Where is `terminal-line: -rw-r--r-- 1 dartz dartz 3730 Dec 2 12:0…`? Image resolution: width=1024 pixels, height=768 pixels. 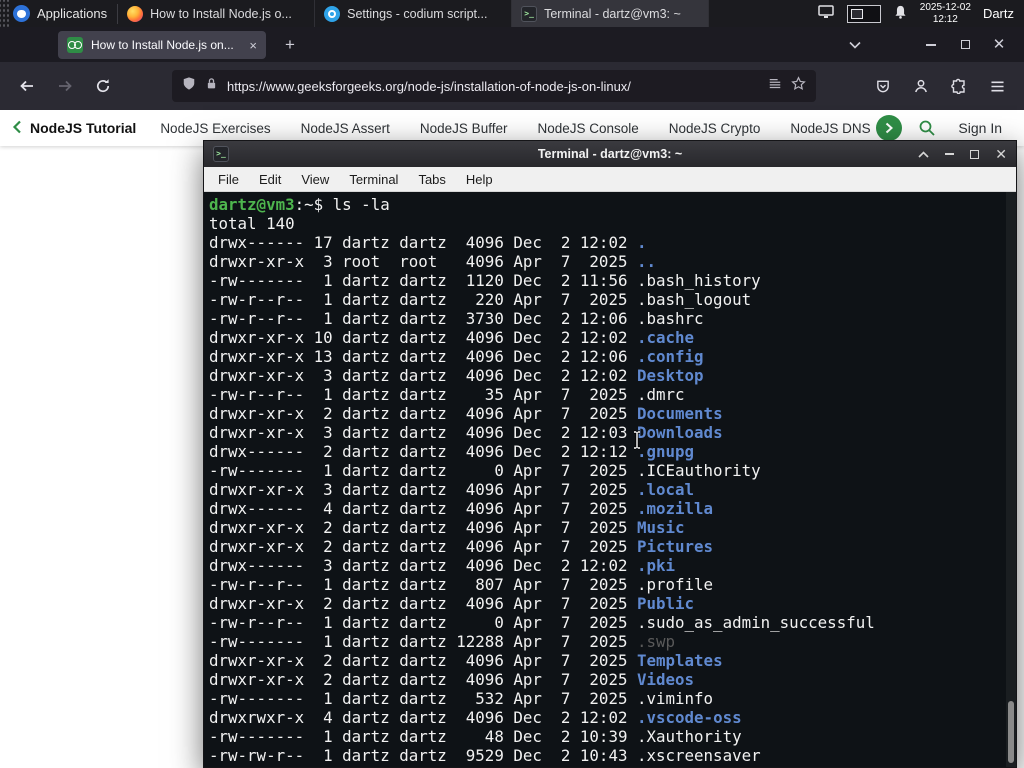
terminal-line: -rw-r--r-- 1 dartz dartz 3730 Dec 2 12:0… is located at coordinates (456, 318).